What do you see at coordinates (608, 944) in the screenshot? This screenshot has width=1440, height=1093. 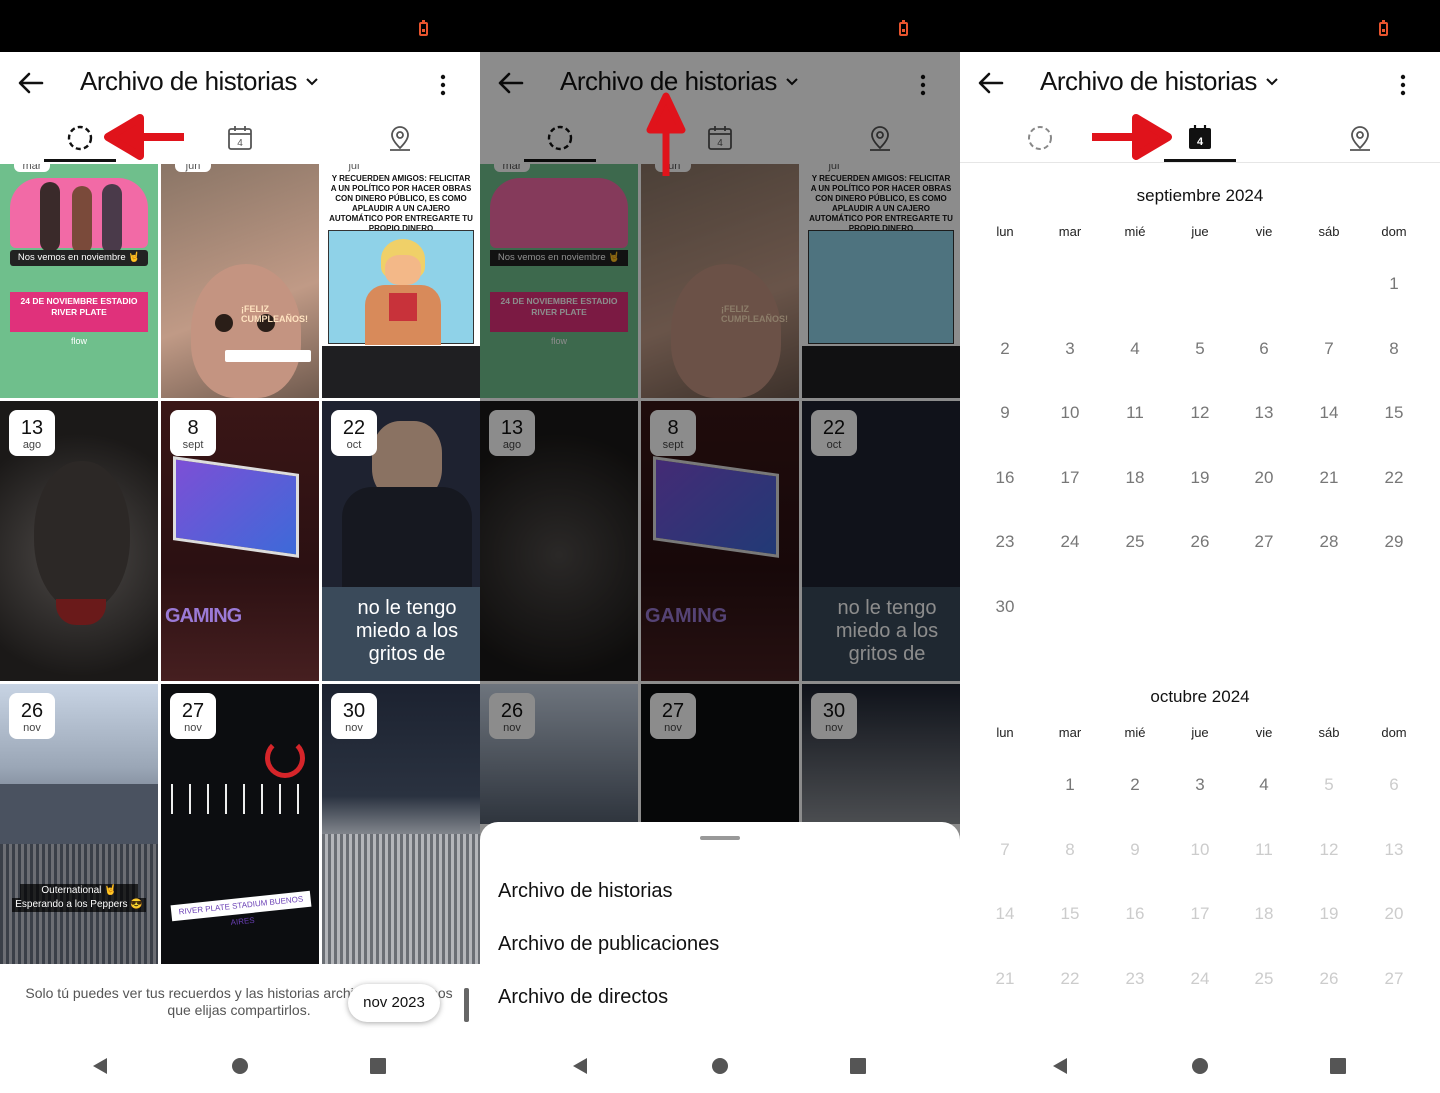 I see `menu-item-posts-archive: Archivo de publicaciones` at bounding box center [608, 944].